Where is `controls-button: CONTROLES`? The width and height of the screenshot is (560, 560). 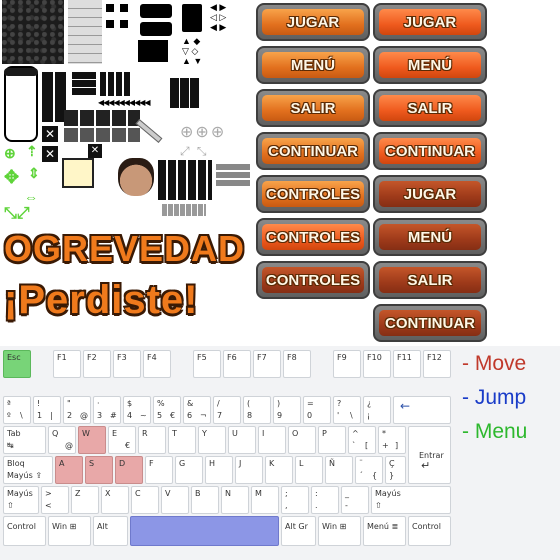 controls-button: CONTROLES is located at coordinates (313, 194).